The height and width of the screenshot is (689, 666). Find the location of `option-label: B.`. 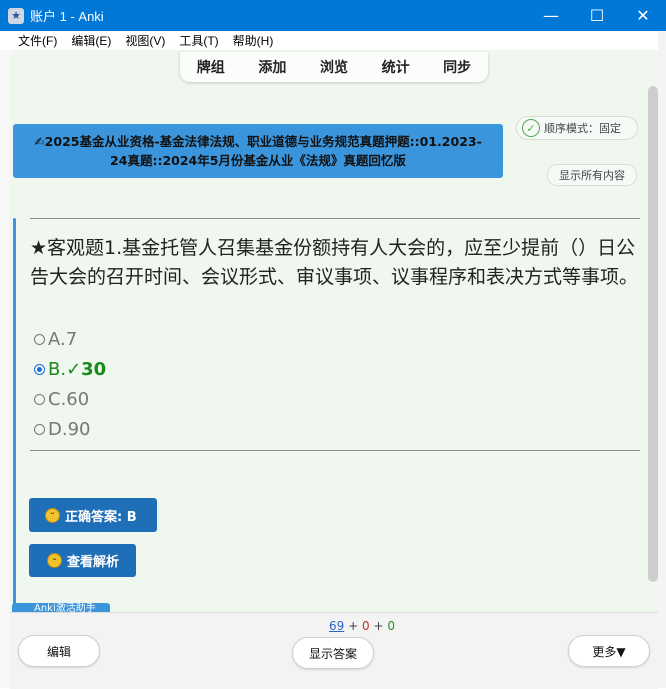

option-label: B. is located at coordinates (57, 369).